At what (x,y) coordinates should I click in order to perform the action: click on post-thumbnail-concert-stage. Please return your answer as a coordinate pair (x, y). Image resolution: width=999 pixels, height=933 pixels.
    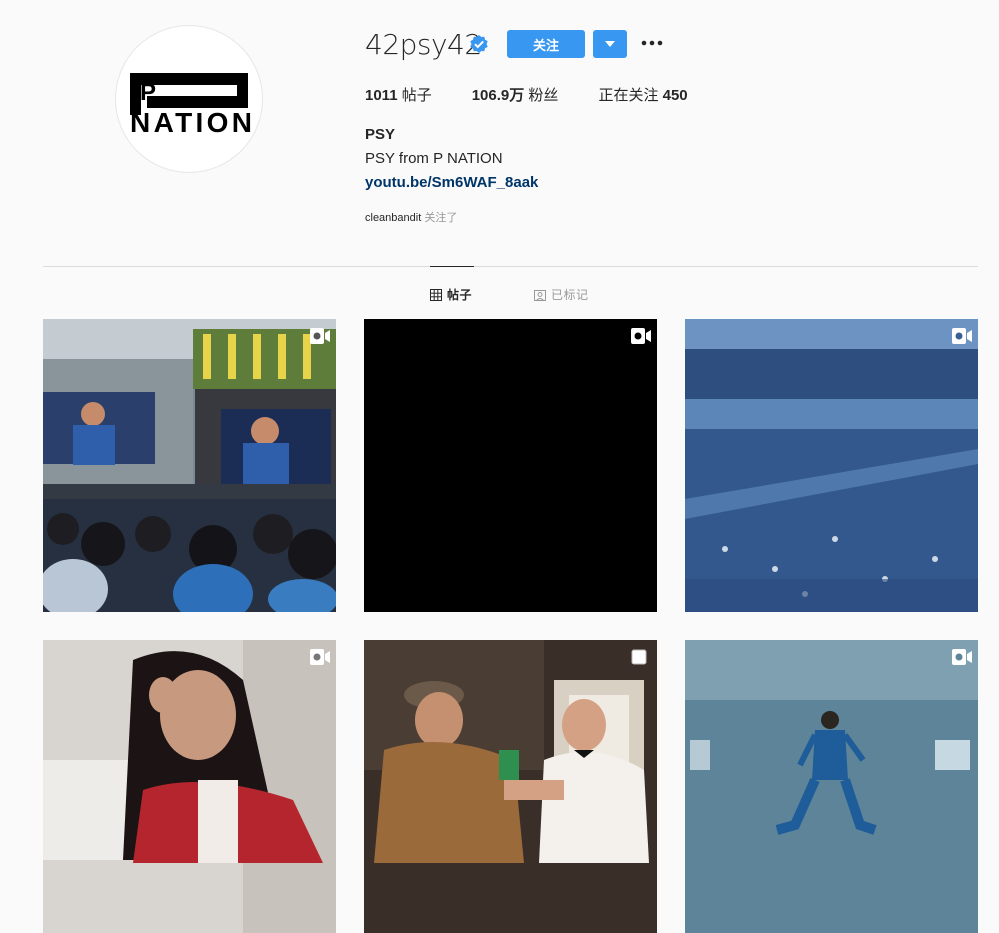
    Looking at the image, I should click on (189, 465).